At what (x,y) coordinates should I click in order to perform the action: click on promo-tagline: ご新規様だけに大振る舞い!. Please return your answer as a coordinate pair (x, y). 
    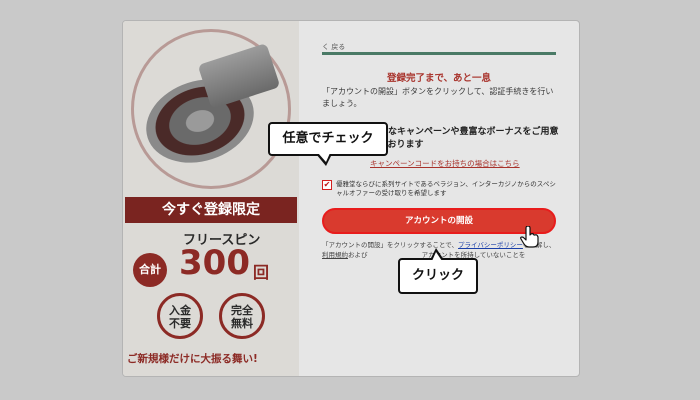
    Looking at the image, I should click on (192, 359).